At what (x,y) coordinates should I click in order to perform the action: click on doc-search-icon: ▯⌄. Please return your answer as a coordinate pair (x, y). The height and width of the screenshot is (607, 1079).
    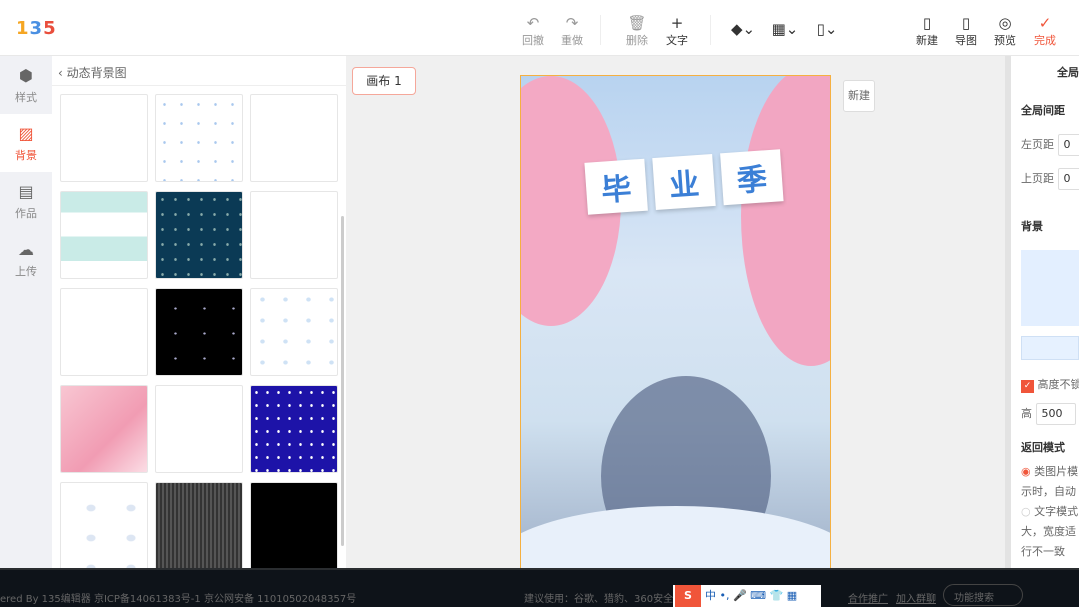
    Looking at the image, I should click on (827, 29).